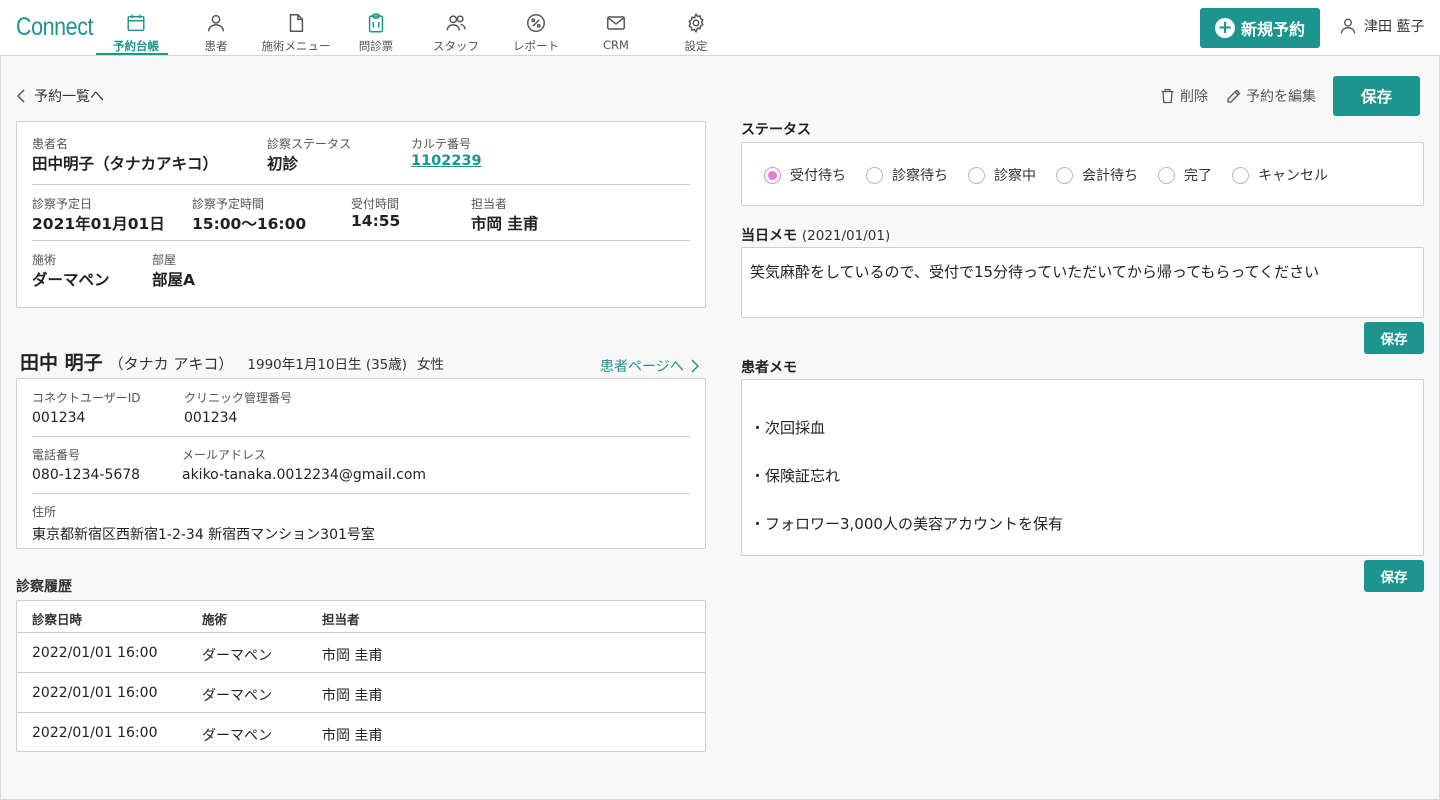 The image size is (1440, 800). What do you see at coordinates (86, 398) in the screenshot?
I see `user-id-label: コネクトユーザーID` at bounding box center [86, 398].